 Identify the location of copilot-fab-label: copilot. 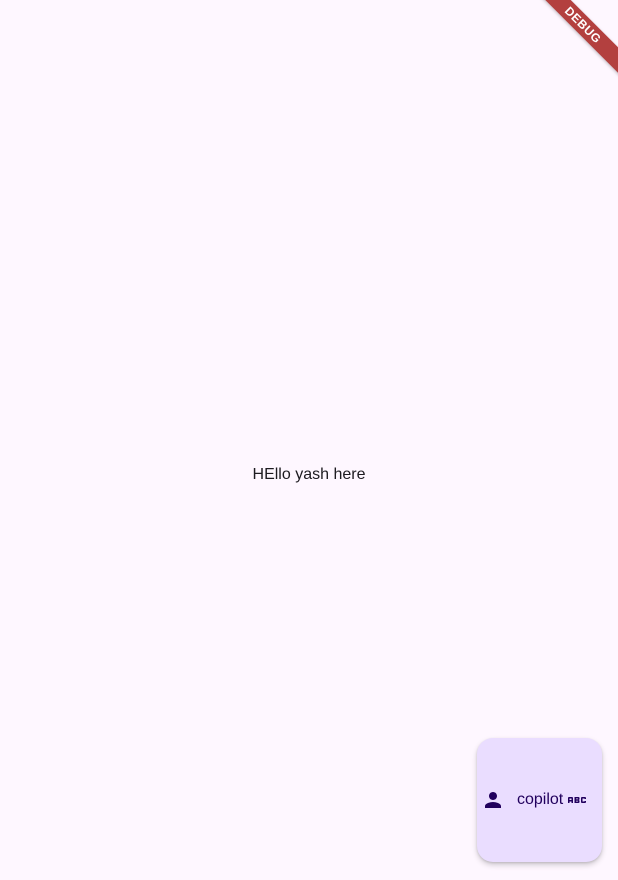
(540, 799).